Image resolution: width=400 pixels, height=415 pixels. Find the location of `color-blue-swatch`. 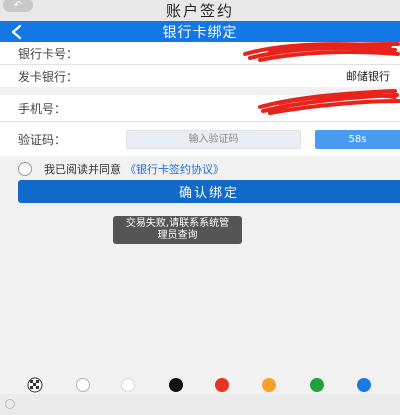

color-blue-swatch is located at coordinates (364, 385).